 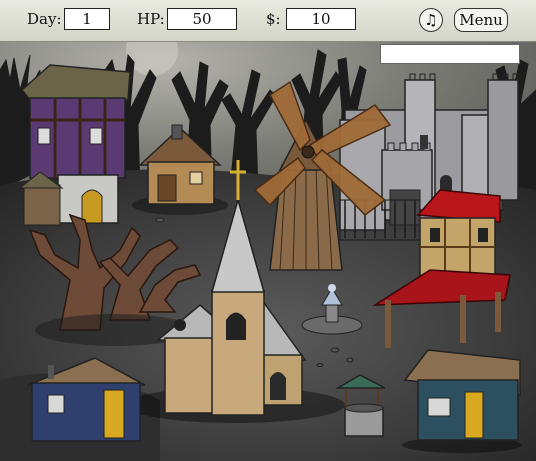 What do you see at coordinates (450, 54) in the screenshot?
I see `message-box` at bounding box center [450, 54].